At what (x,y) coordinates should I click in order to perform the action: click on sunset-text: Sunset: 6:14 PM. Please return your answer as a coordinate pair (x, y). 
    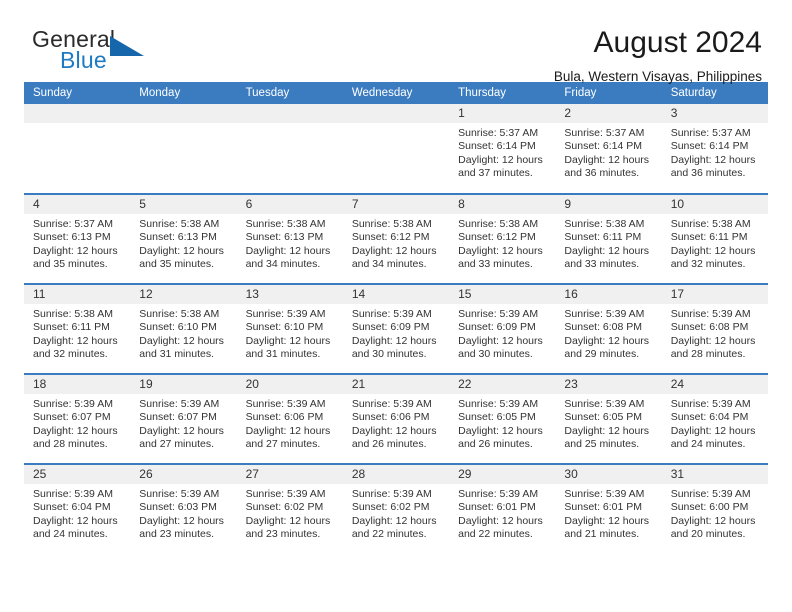
    Looking at the image, I should click on (603, 146).